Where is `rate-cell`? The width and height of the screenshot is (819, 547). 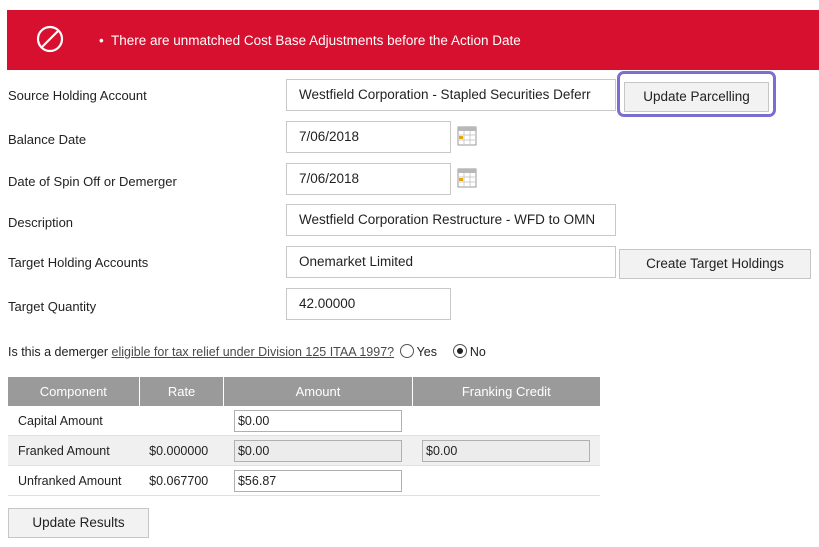 rate-cell is located at coordinates (181, 421).